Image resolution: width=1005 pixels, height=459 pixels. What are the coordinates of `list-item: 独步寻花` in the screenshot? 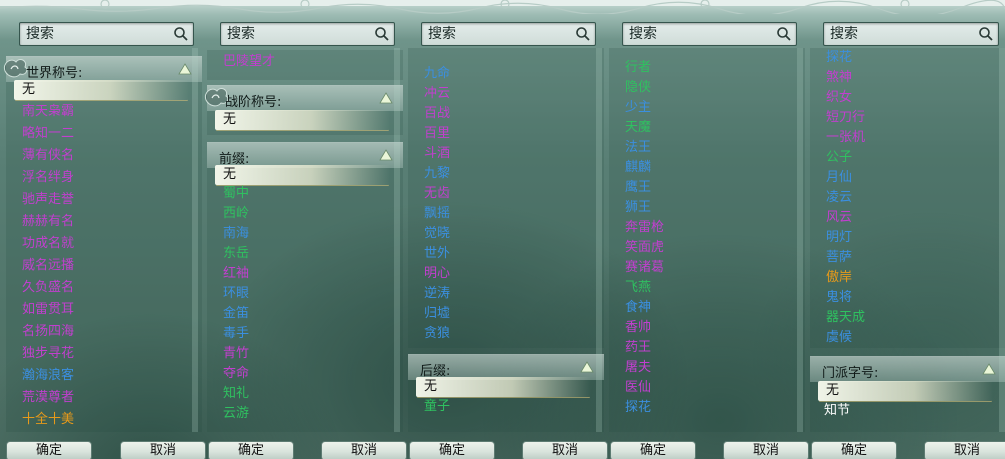 It's located at (48, 354).